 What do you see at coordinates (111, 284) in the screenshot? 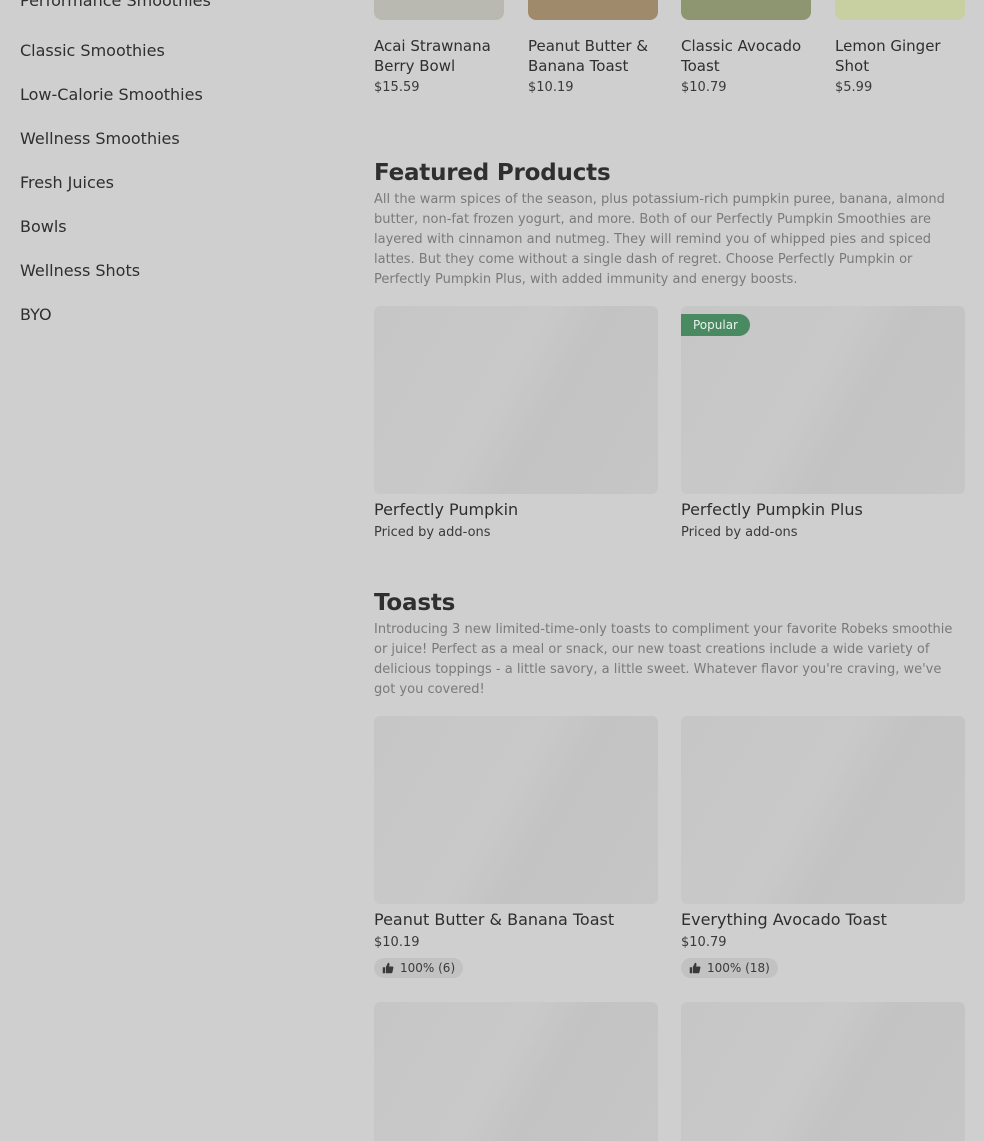
I see `category-wellness-shots: Wellness Shots` at bounding box center [111, 284].